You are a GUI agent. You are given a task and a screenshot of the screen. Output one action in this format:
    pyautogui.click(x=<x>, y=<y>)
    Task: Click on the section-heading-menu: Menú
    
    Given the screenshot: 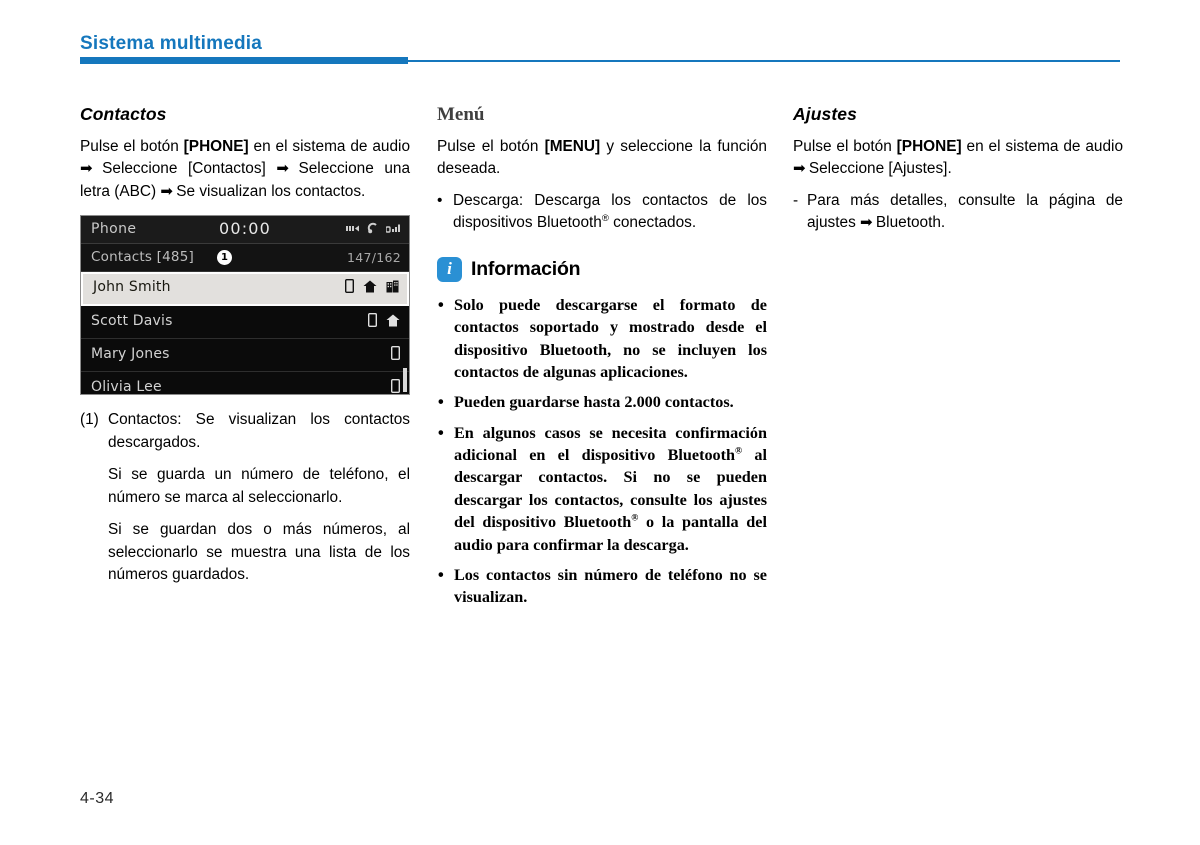 What is the action you would take?
    pyautogui.click(x=461, y=114)
    